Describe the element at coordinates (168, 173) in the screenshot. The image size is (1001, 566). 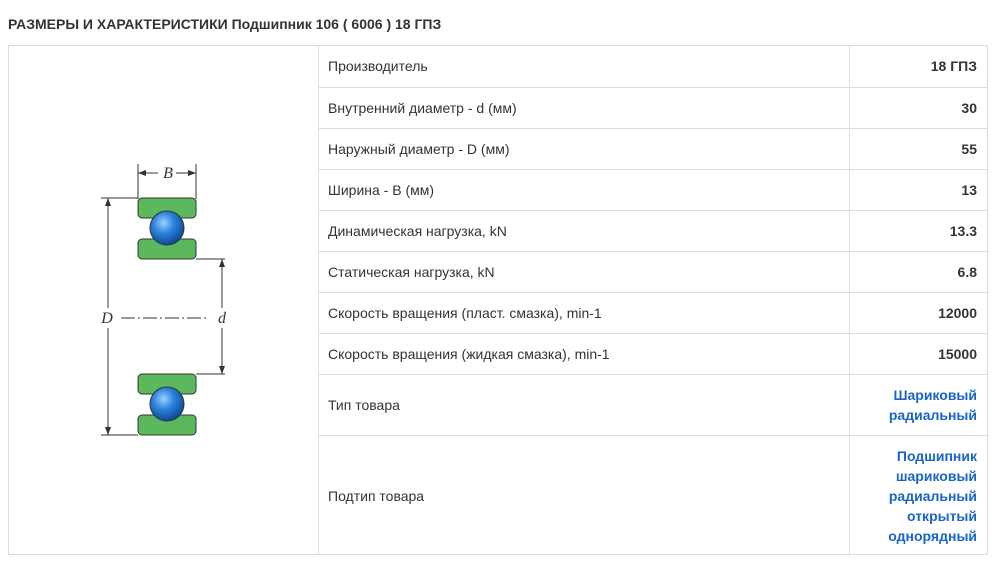
I see `dimension-b-label: B` at that location.